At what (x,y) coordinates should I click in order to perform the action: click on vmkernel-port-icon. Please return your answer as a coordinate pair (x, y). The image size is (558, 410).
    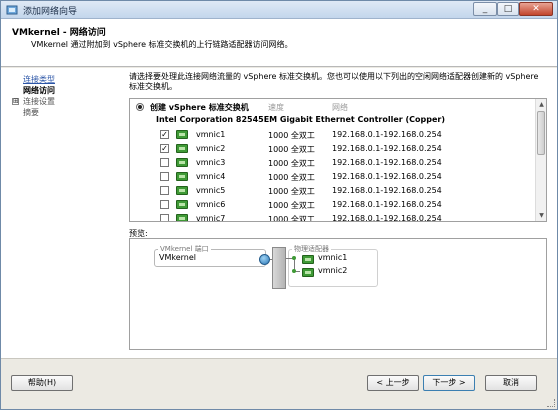
    Looking at the image, I should click on (264, 259).